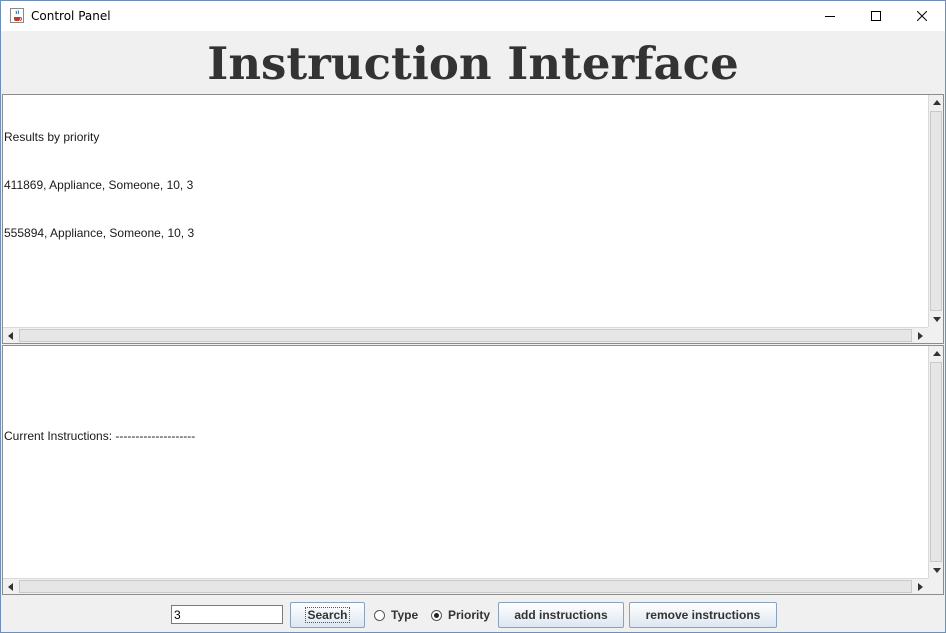 Image resolution: width=946 pixels, height=633 pixels. Describe the element at coordinates (473, 63) in the screenshot. I see `page-title: Instruction Interface` at that location.